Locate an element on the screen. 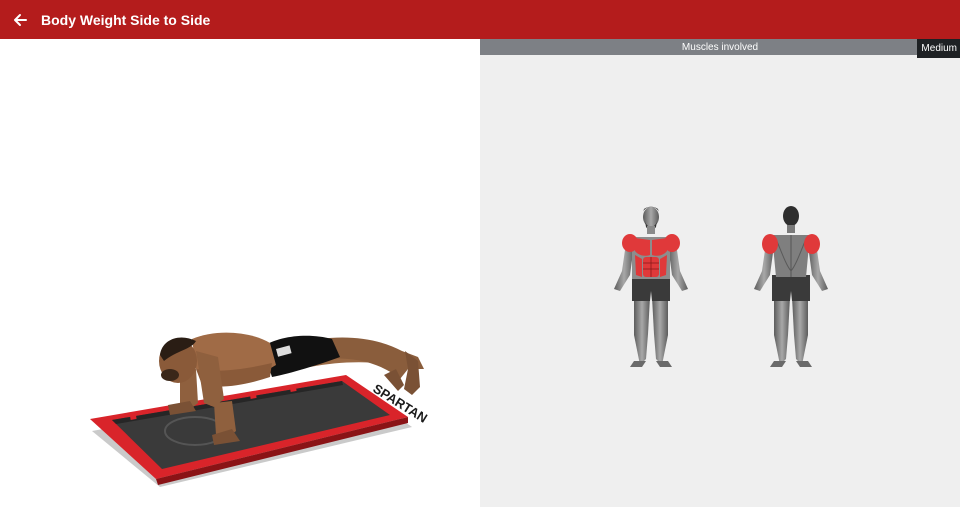 This screenshot has width=960, height=507. muscle-body-map is located at coordinates (721, 286).